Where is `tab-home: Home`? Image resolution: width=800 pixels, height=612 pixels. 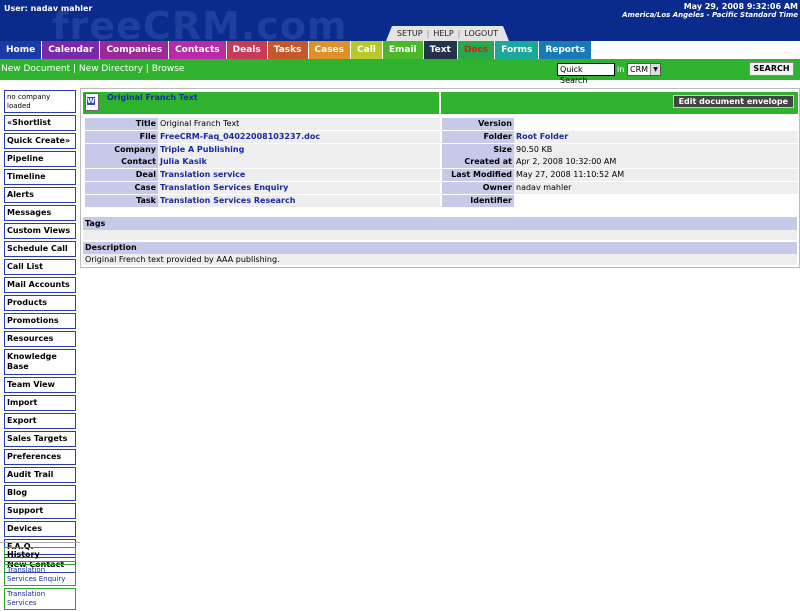 tab-home: Home is located at coordinates (21, 50).